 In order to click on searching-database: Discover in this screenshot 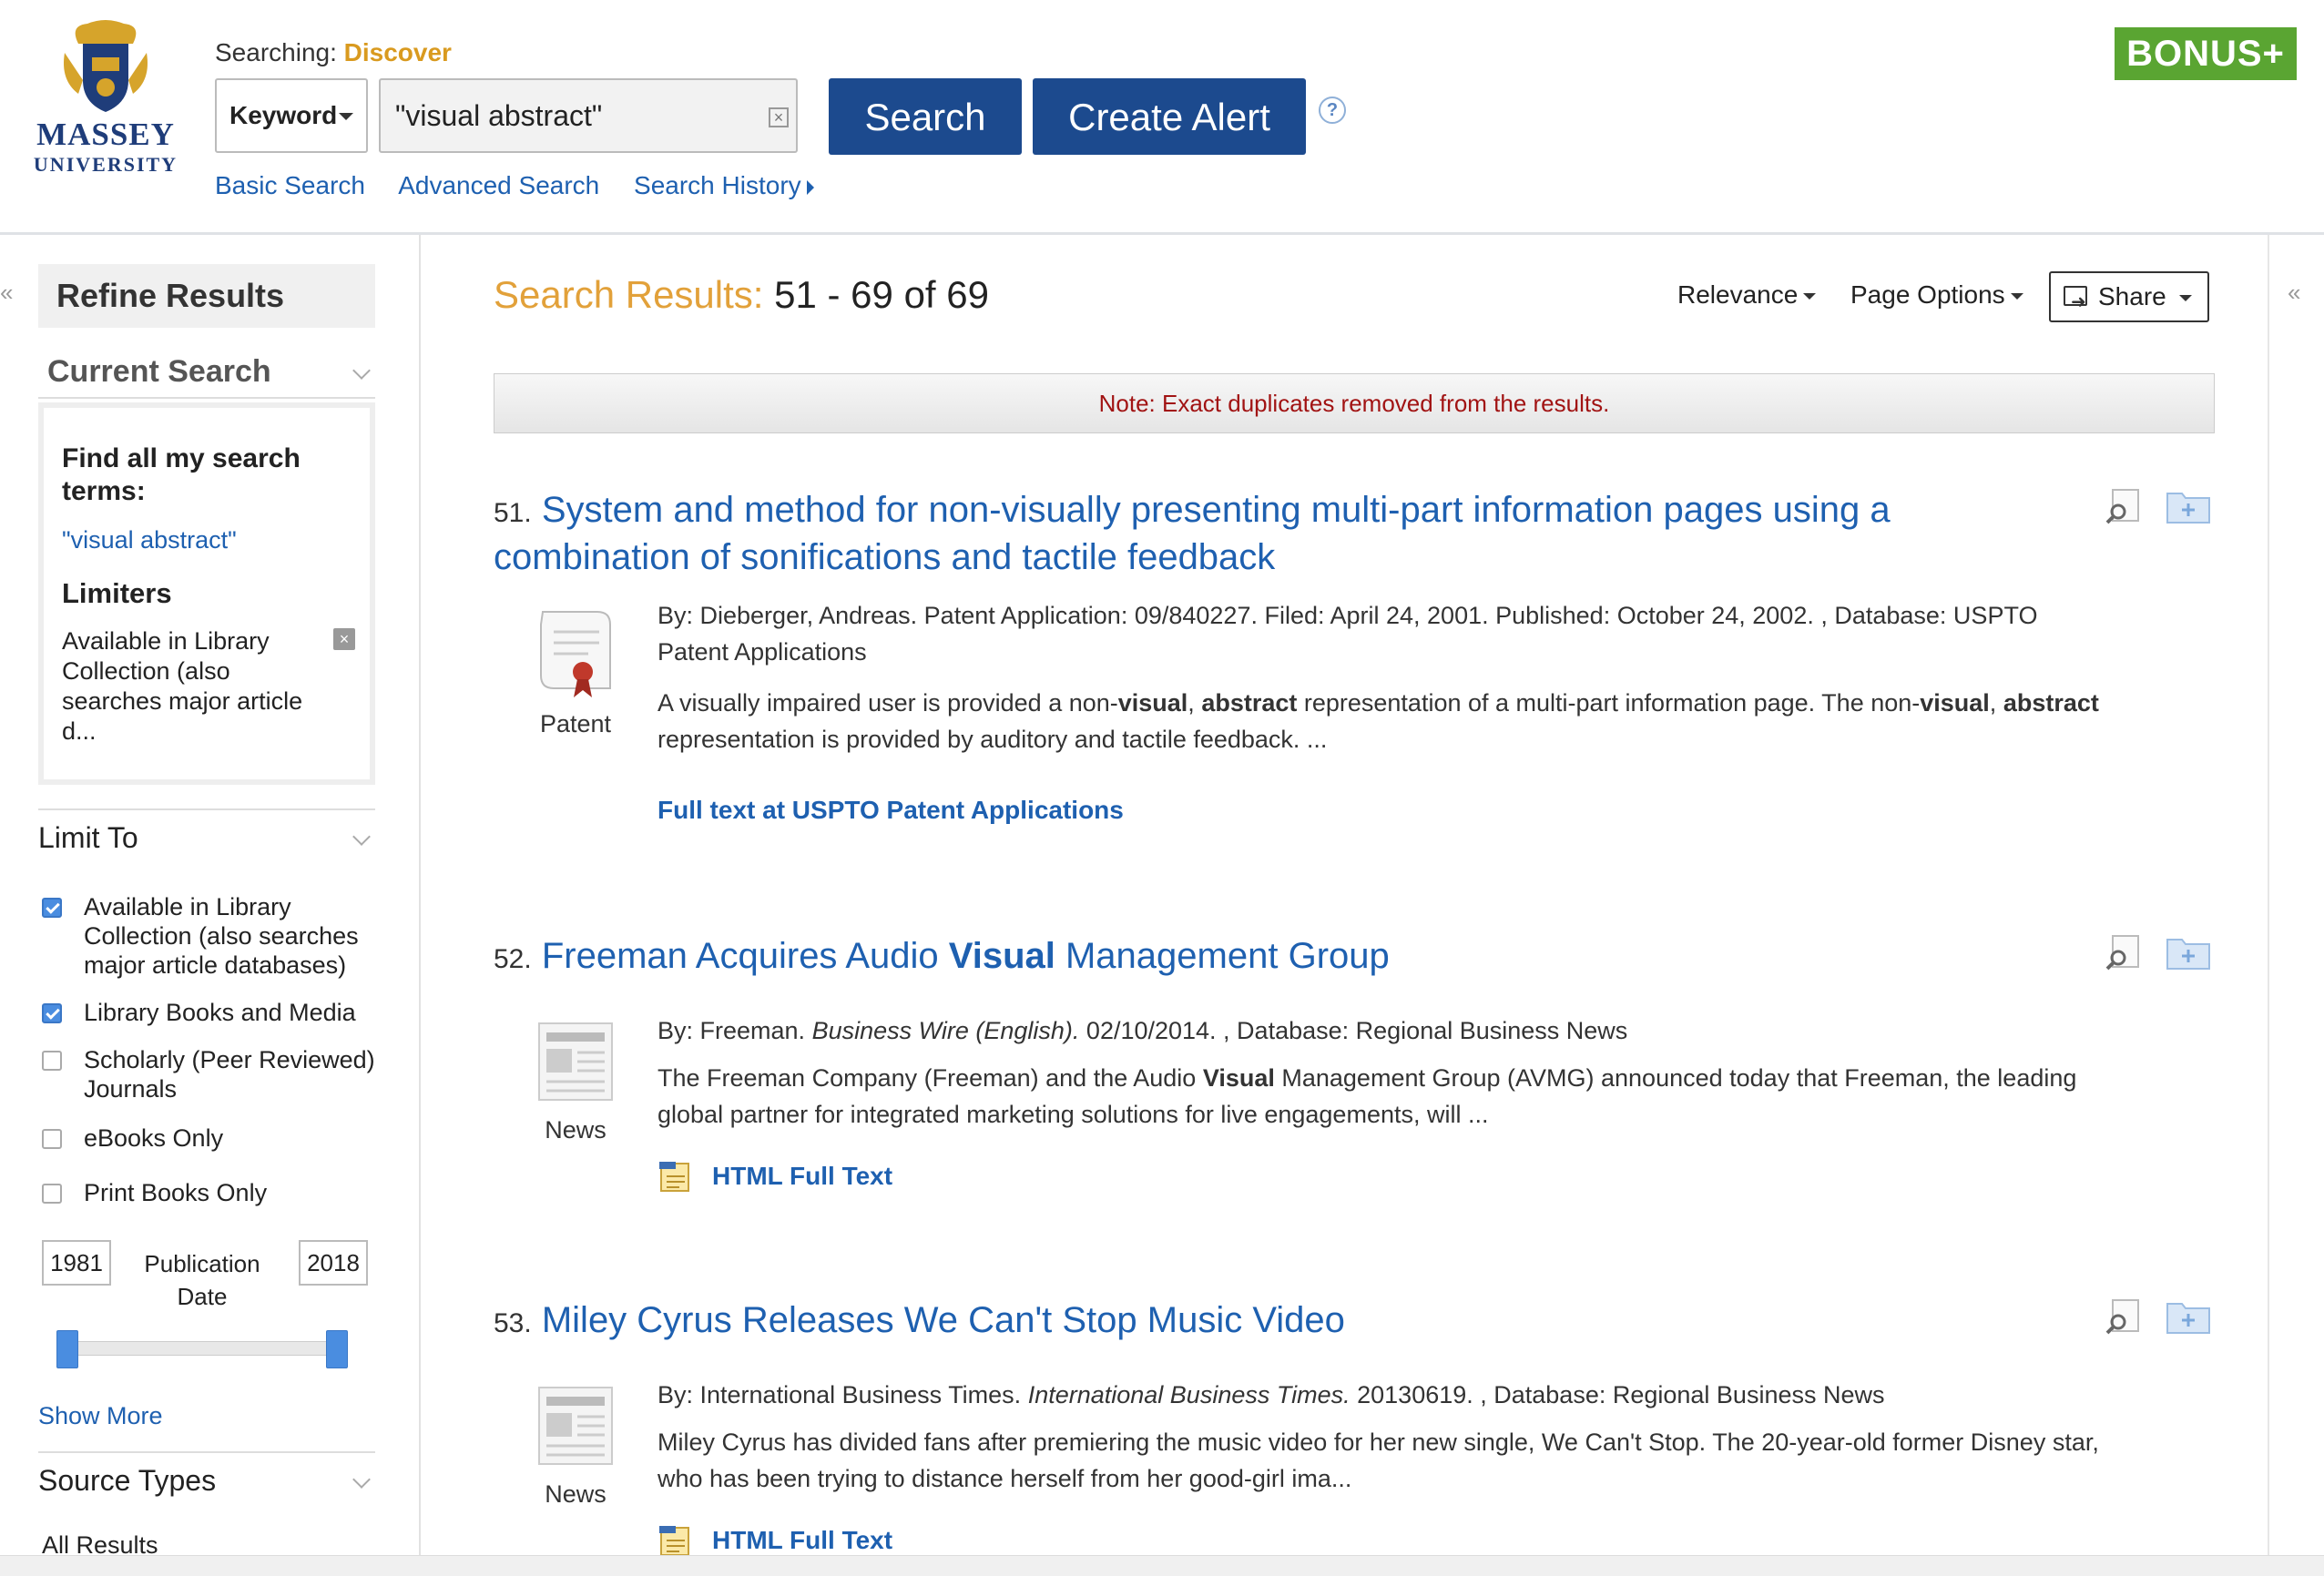, I will do `click(398, 52)`.